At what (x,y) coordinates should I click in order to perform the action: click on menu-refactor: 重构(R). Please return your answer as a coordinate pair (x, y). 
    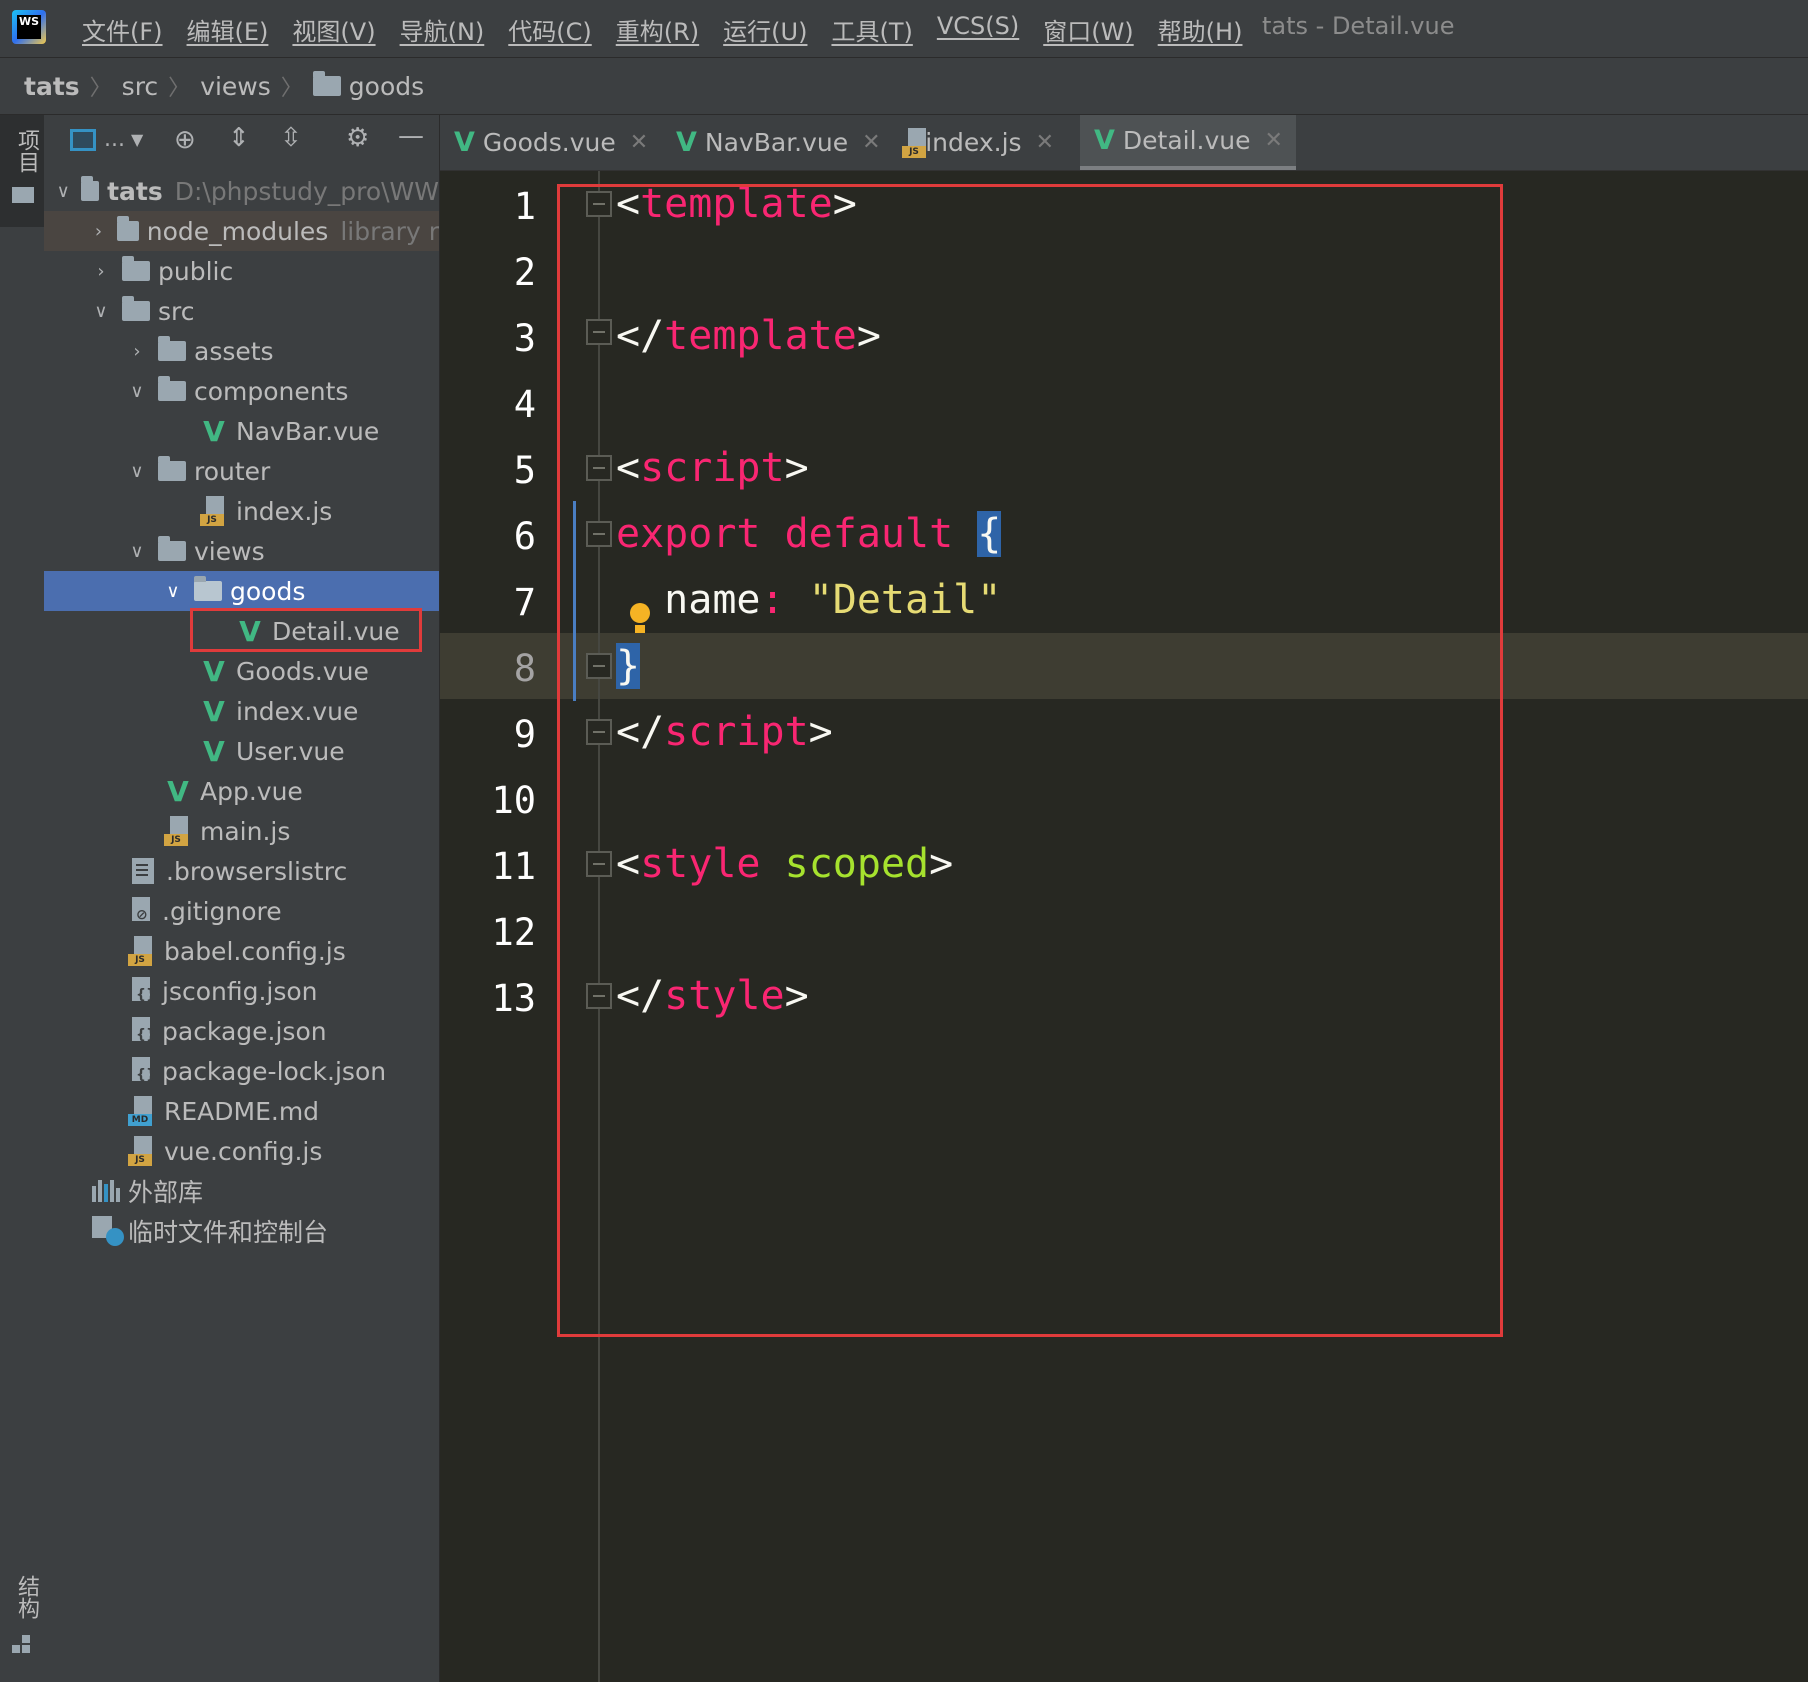
    Looking at the image, I should click on (657, 29).